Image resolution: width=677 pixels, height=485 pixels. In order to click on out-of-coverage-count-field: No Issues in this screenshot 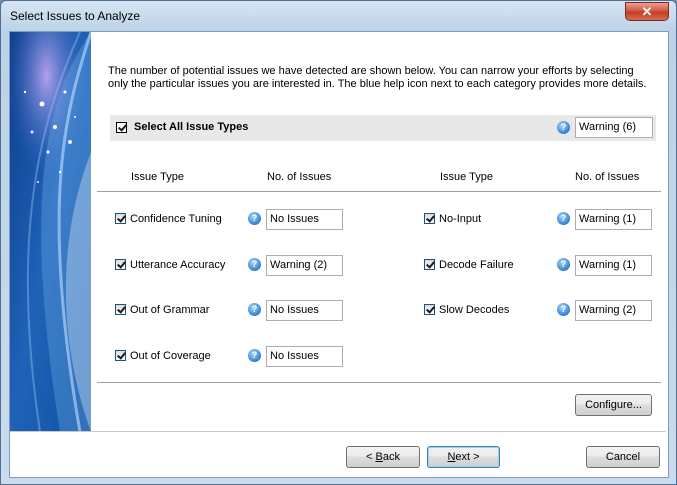, I will do `click(304, 356)`.